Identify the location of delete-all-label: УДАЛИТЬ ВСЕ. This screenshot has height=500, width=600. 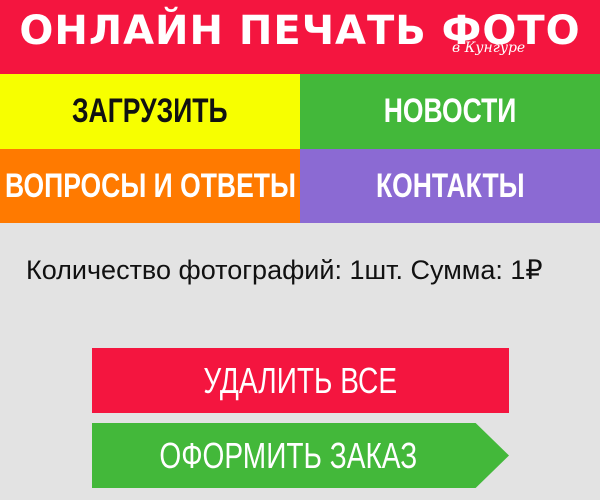
(300, 380).